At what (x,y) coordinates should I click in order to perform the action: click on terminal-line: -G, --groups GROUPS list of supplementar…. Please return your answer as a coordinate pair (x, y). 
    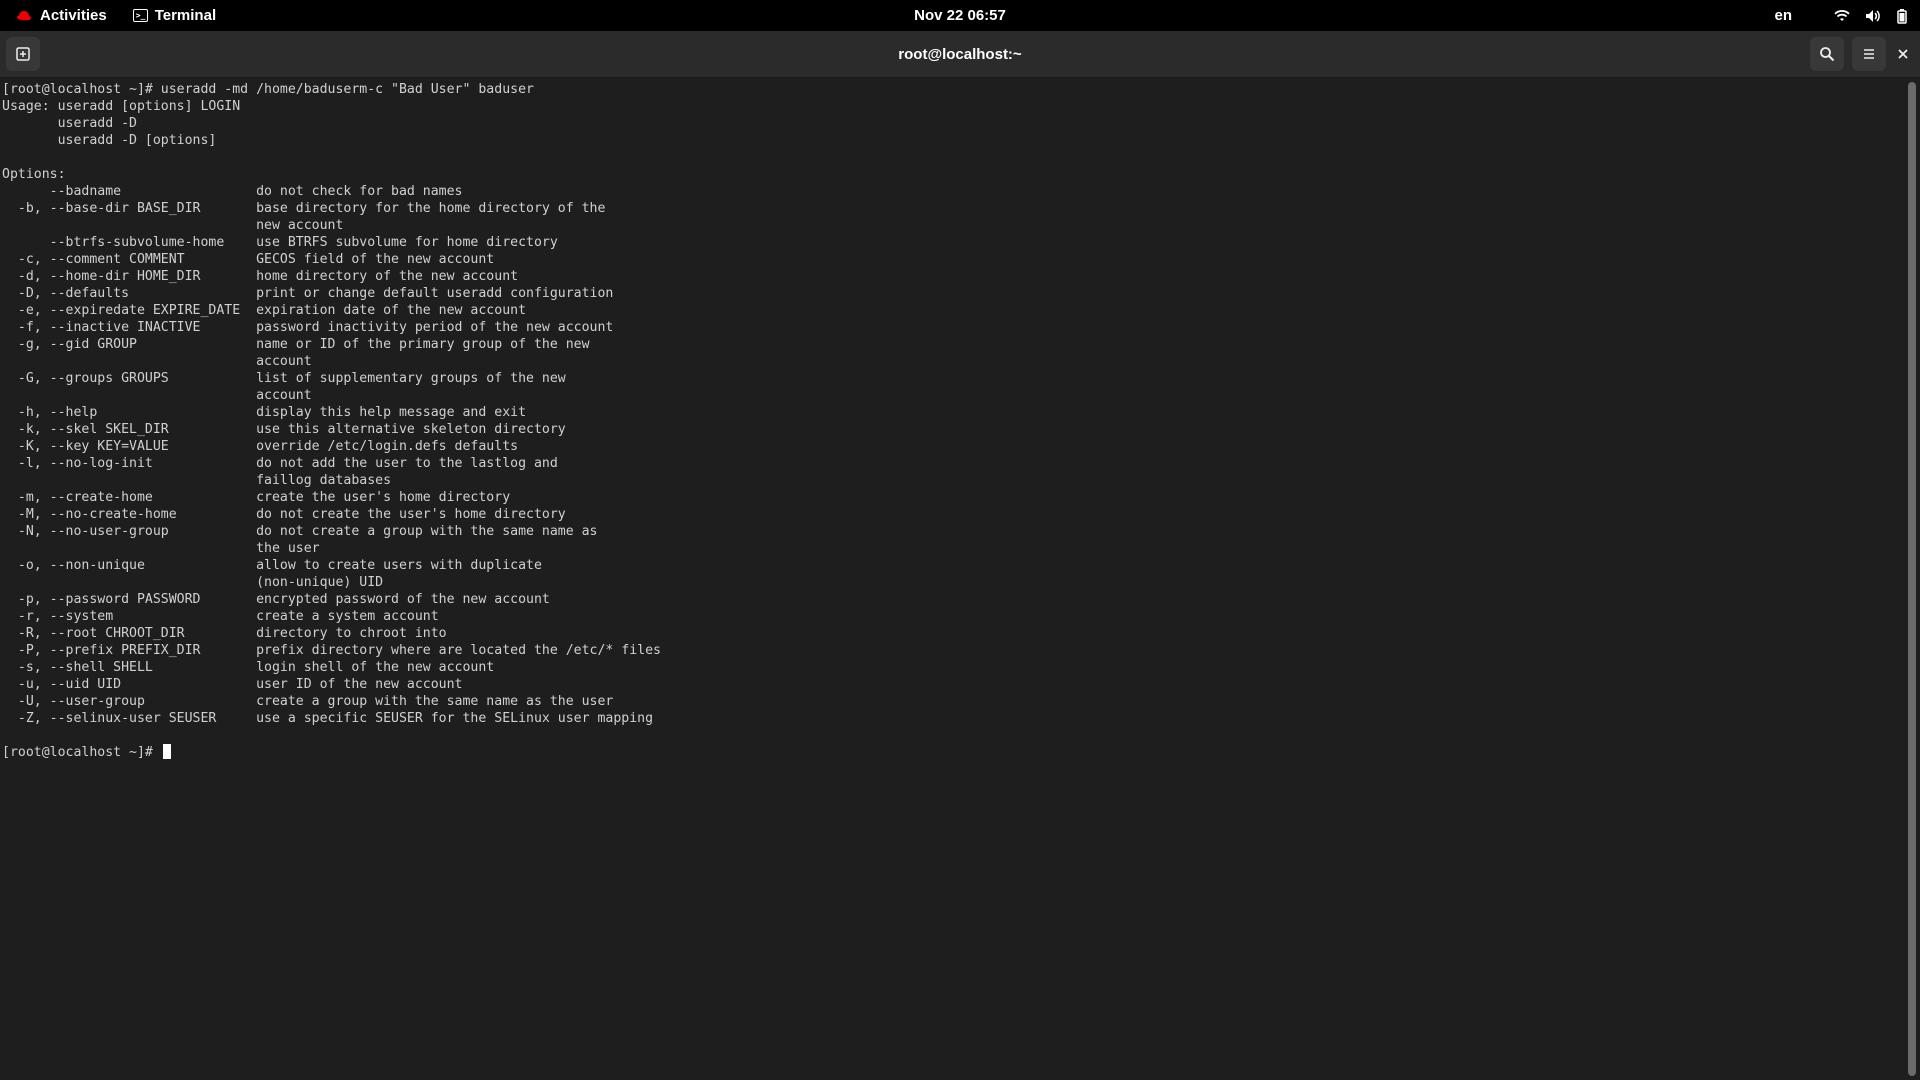
    Looking at the image, I should click on (284, 378).